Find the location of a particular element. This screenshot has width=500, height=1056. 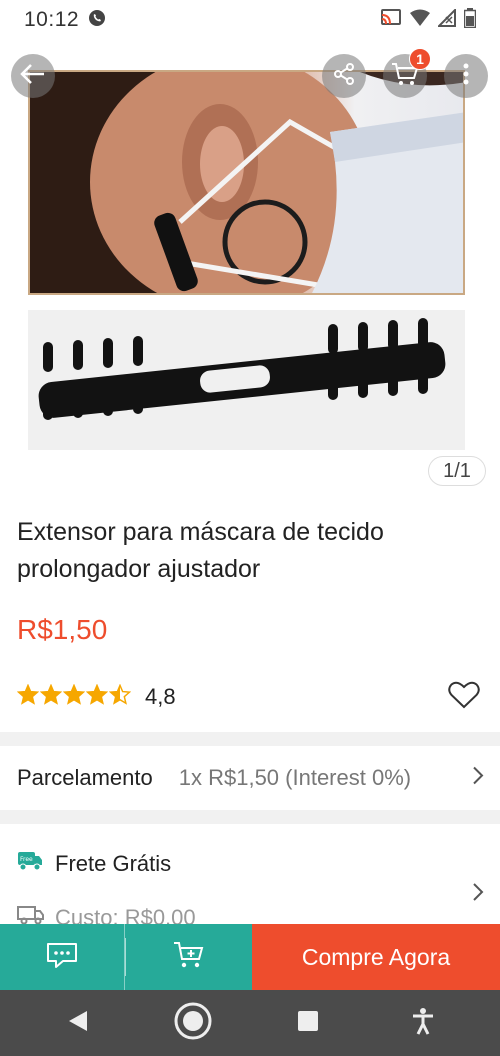

heart-icon is located at coordinates (464, 697).